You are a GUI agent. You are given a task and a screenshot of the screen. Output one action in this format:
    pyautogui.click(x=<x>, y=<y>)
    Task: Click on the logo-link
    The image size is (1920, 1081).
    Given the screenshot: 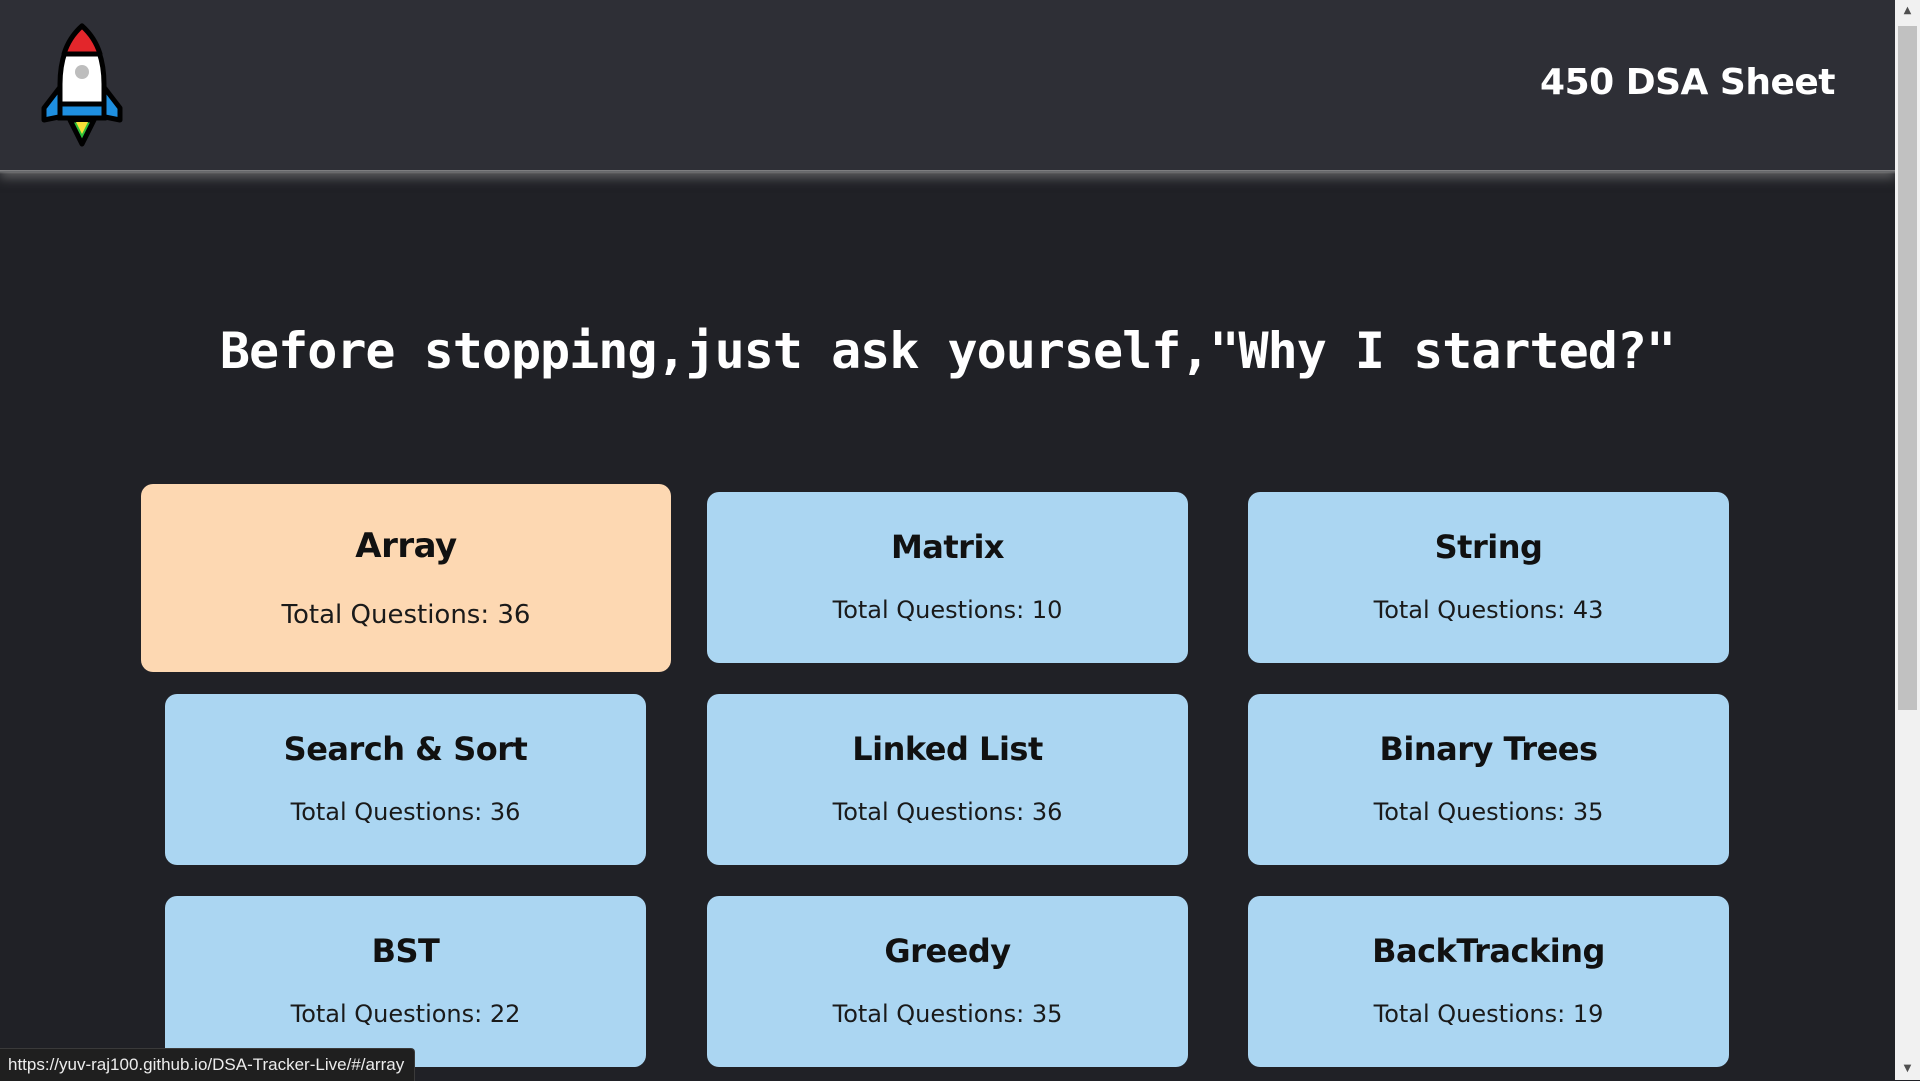 What is the action you would take?
    pyautogui.click(x=82, y=85)
    